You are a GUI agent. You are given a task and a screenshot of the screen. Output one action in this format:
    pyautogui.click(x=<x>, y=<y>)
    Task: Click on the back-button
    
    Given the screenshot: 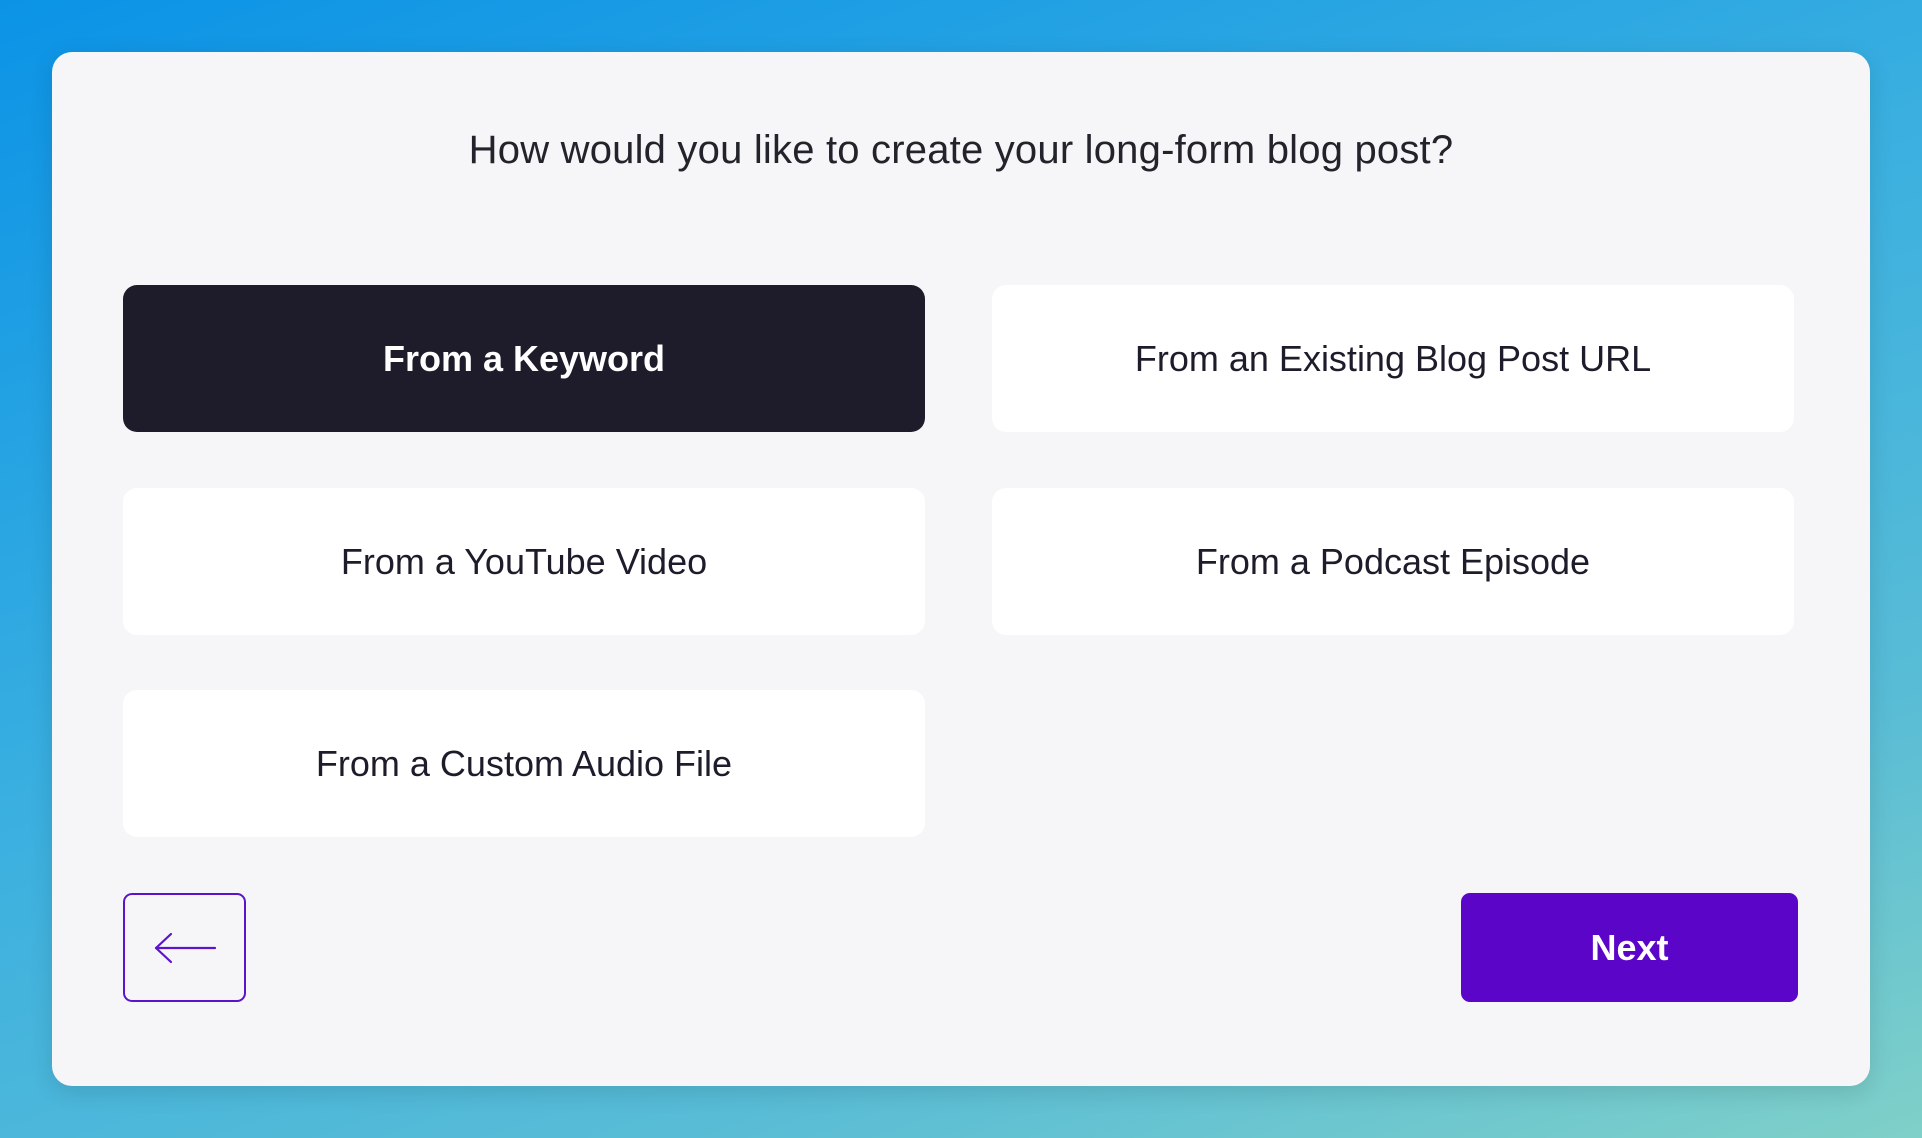 What is the action you would take?
    pyautogui.click(x=184, y=947)
    